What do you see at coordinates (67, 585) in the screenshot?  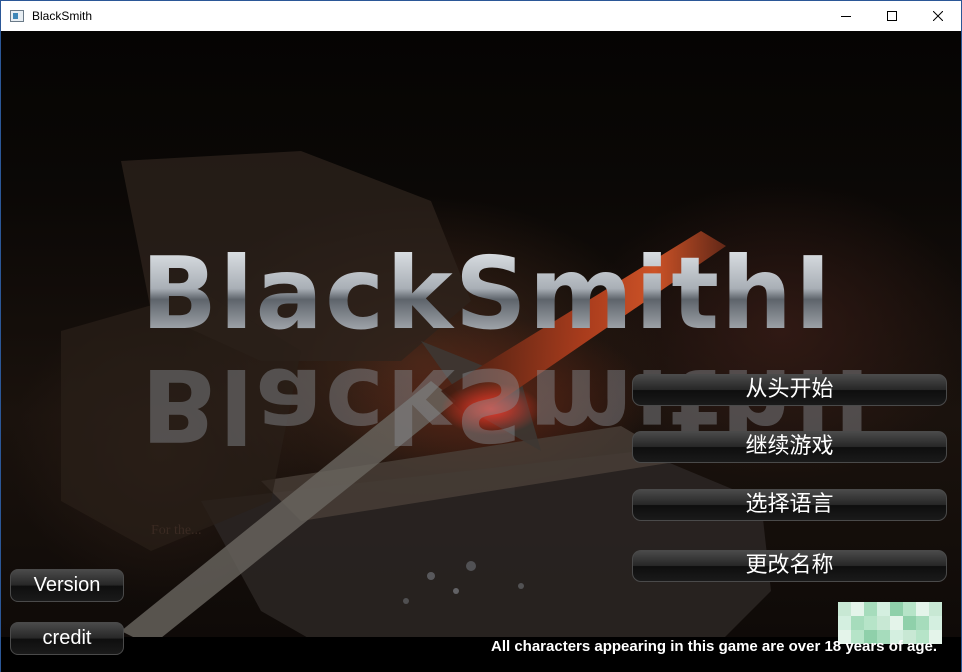 I see `version-button: Version` at bounding box center [67, 585].